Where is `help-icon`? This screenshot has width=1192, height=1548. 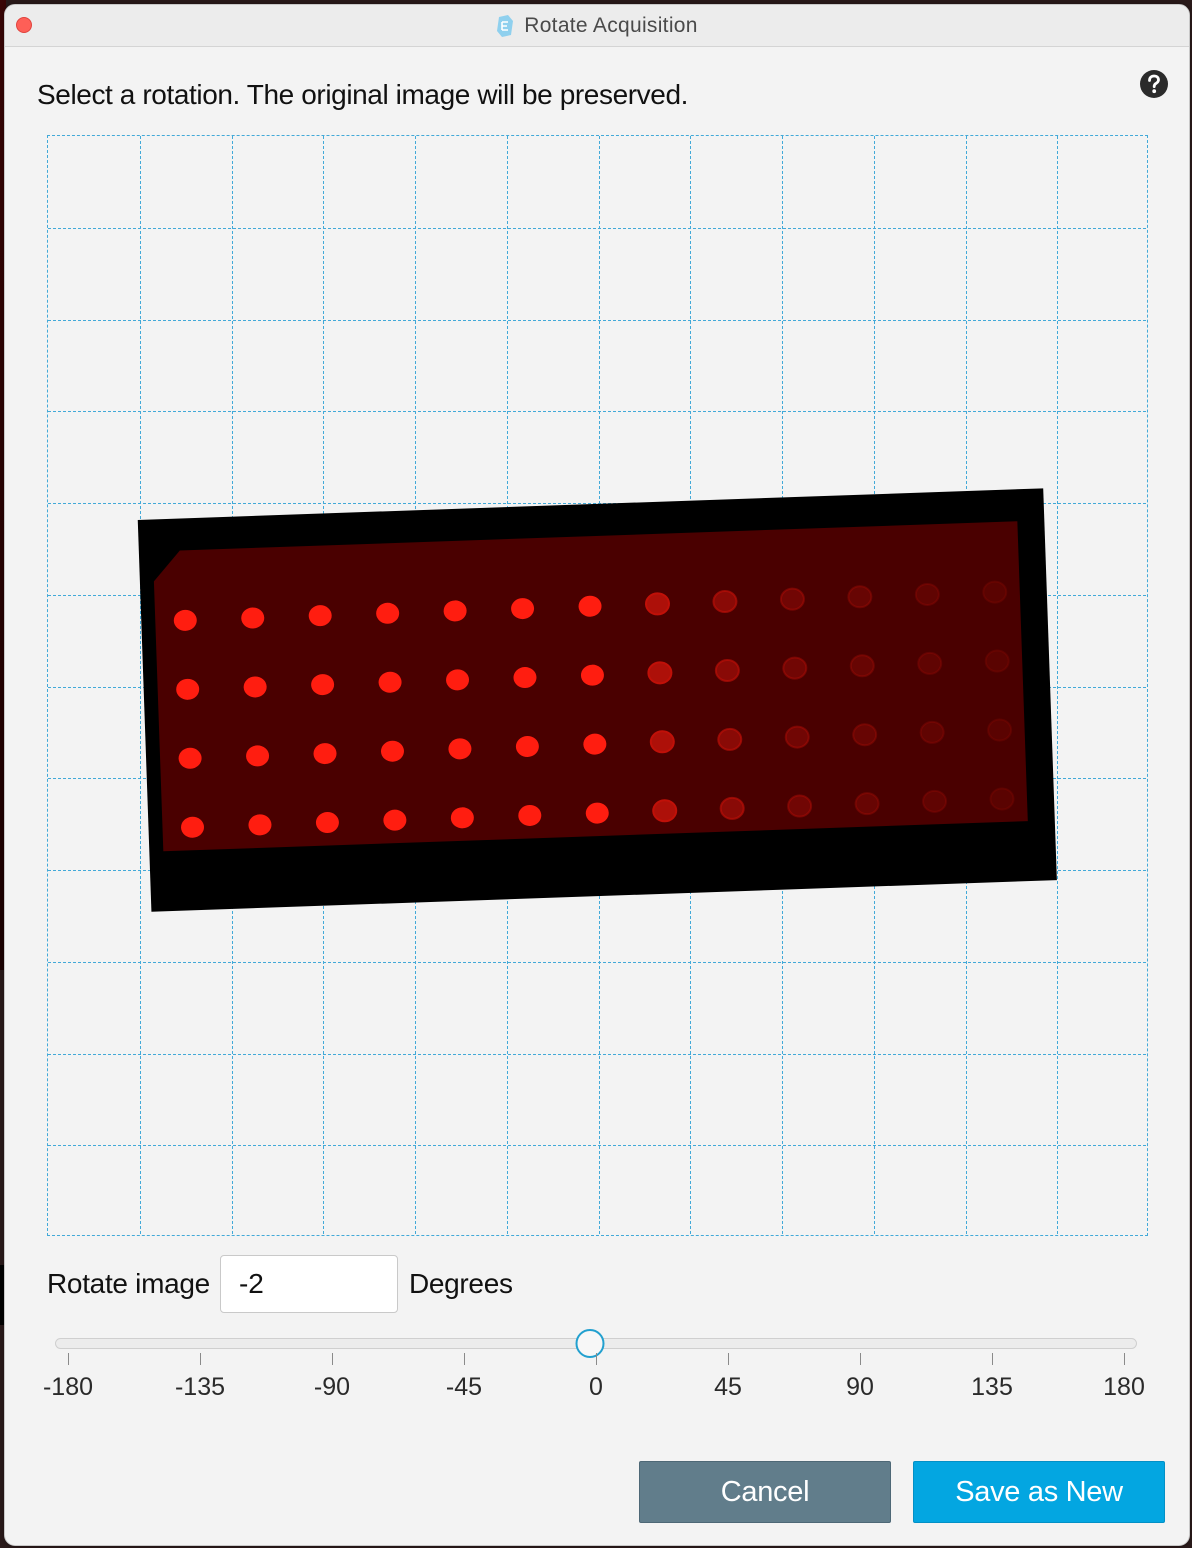 help-icon is located at coordinates (1154, 84).